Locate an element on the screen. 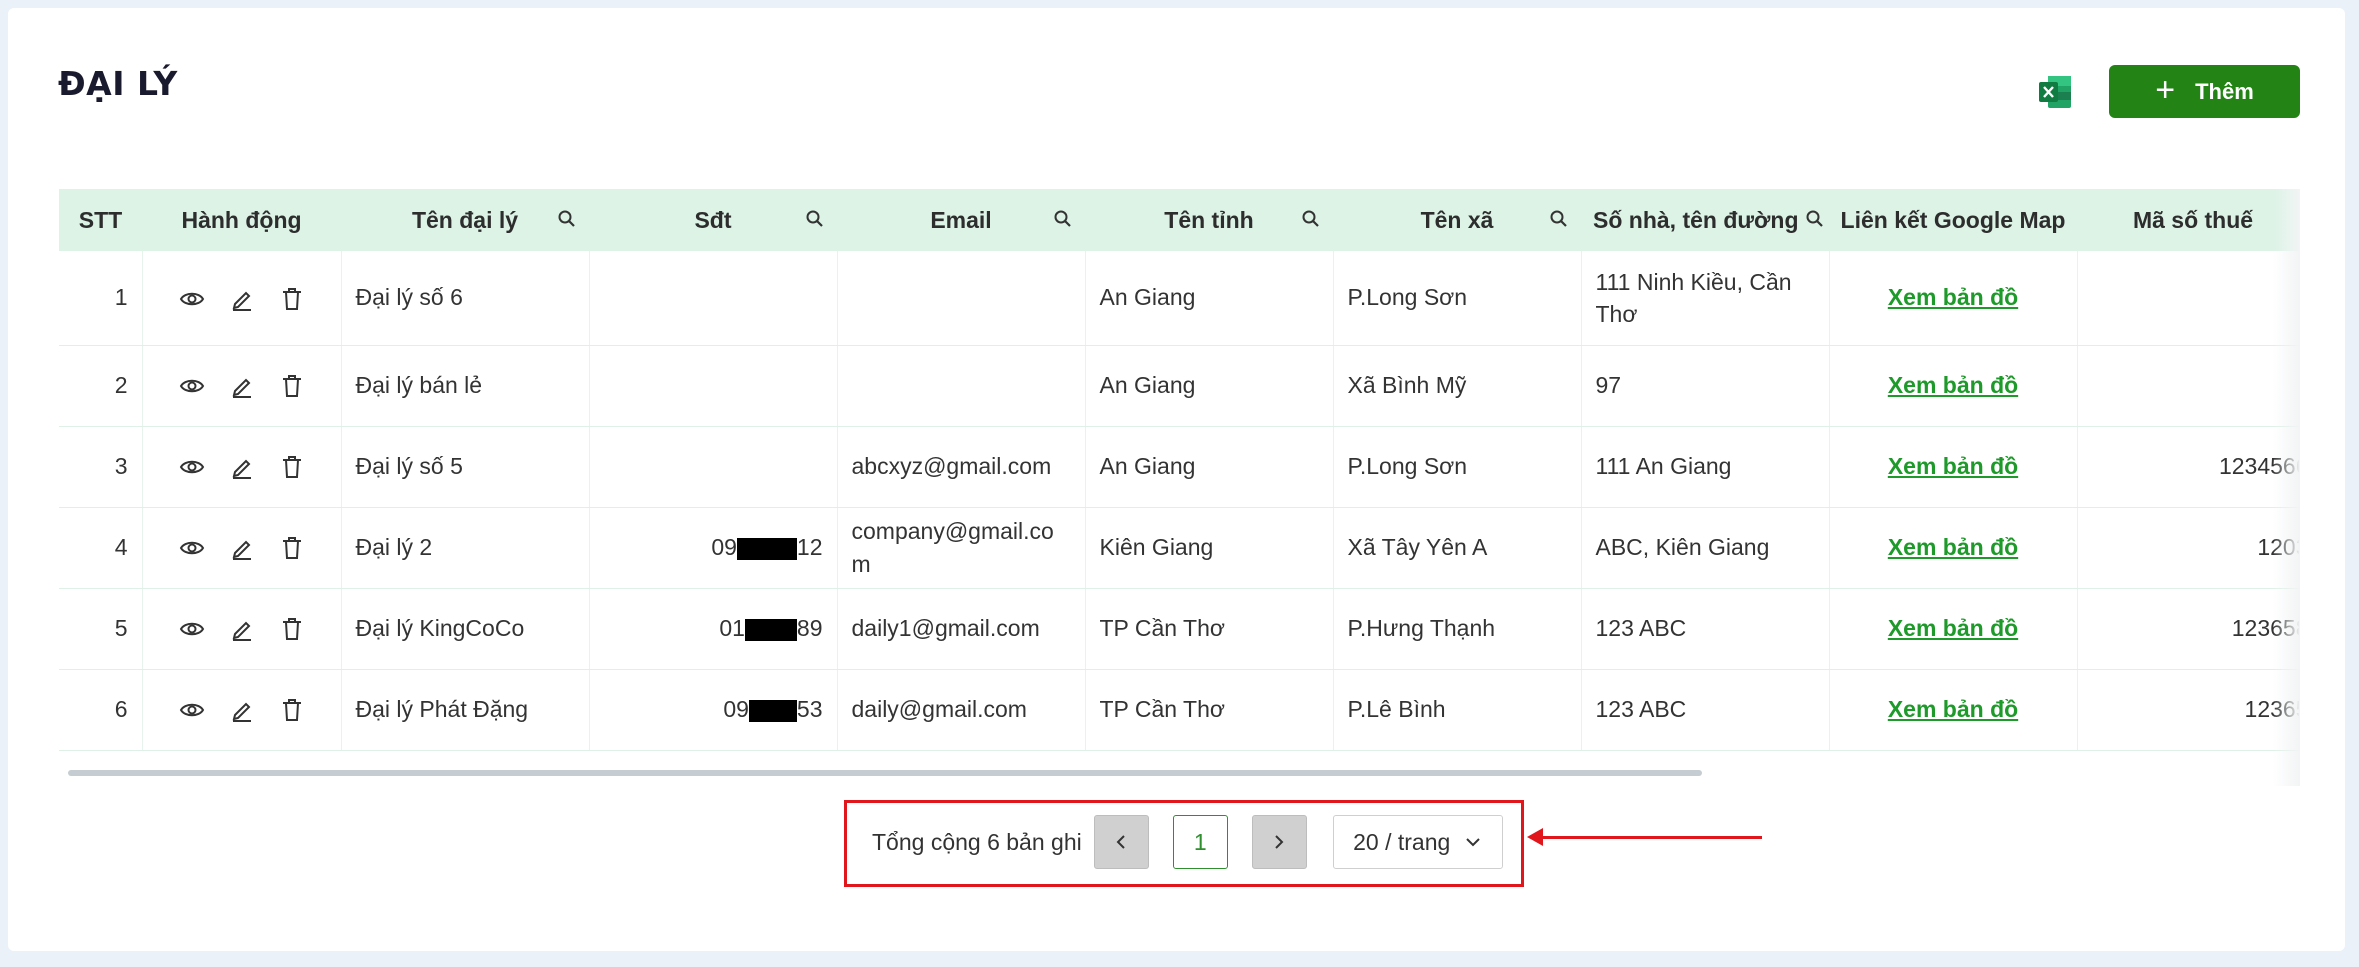  horizontal-scrollbar is located at coordinates (885, 773).